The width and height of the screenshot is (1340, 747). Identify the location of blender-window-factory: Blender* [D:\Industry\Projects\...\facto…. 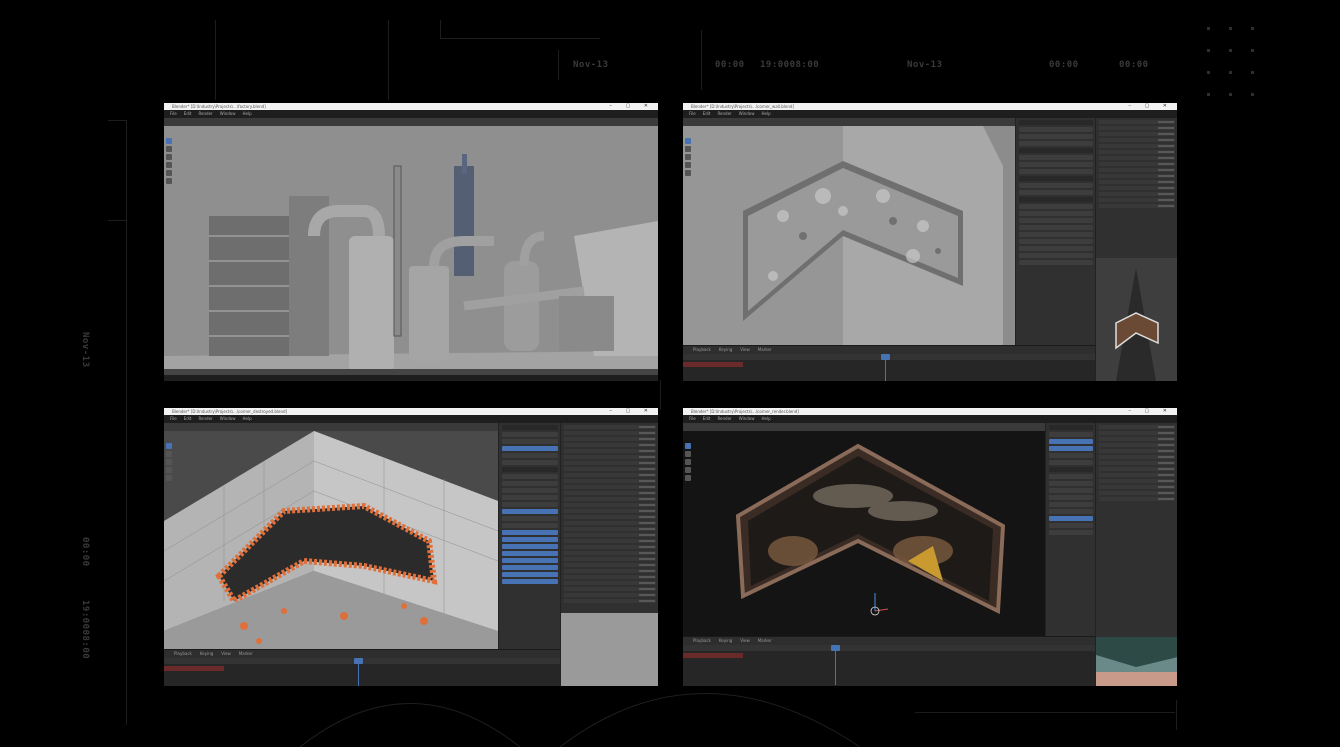
(411, 242).